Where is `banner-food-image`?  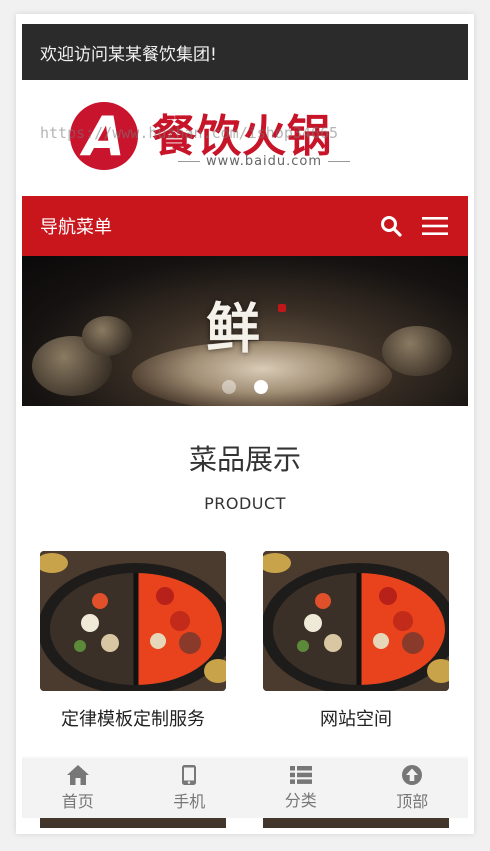 banner-food-image is located at coordinates (262, 373).